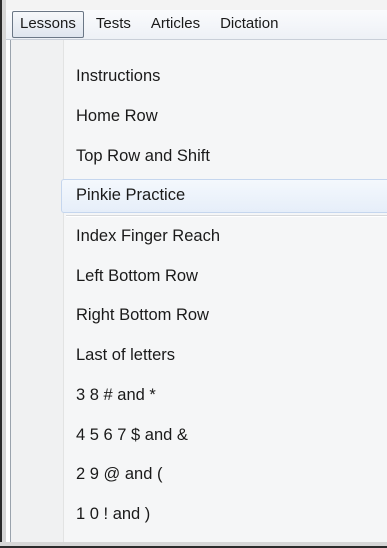 The width and height of the screenshot is (387, 548). Describe the element at coordinates (148, 236) in the screenshot. I see `menu-item-label: Index Finger Reach` at that location.